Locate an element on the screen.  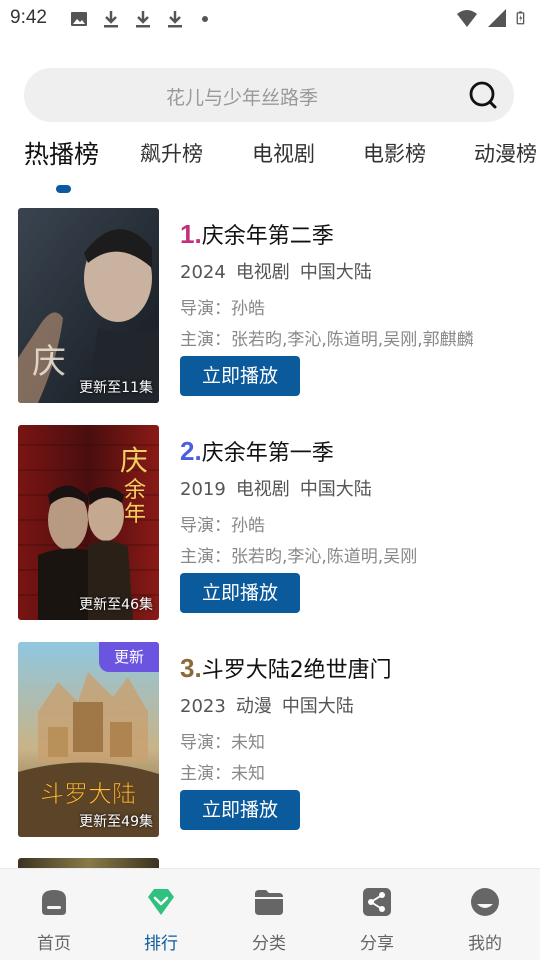
system-icons is located at coordinates (493, 18).